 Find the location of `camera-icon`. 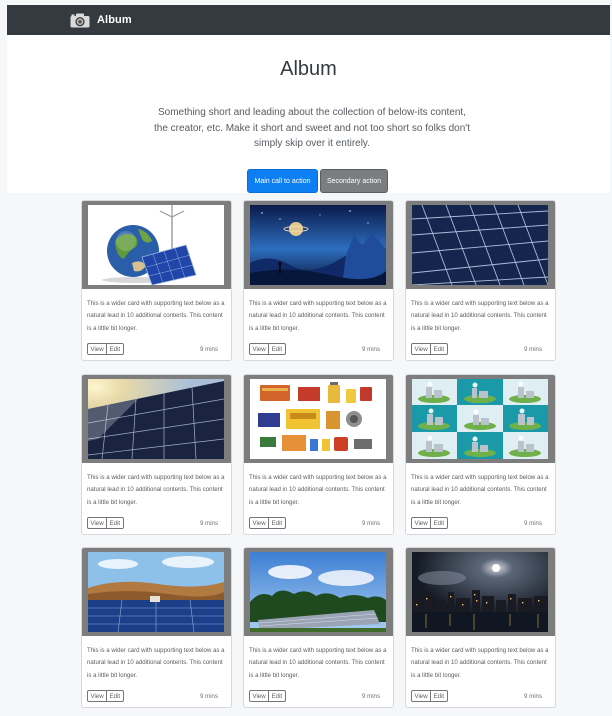

camera-icon is located at coordinates (80, 20).